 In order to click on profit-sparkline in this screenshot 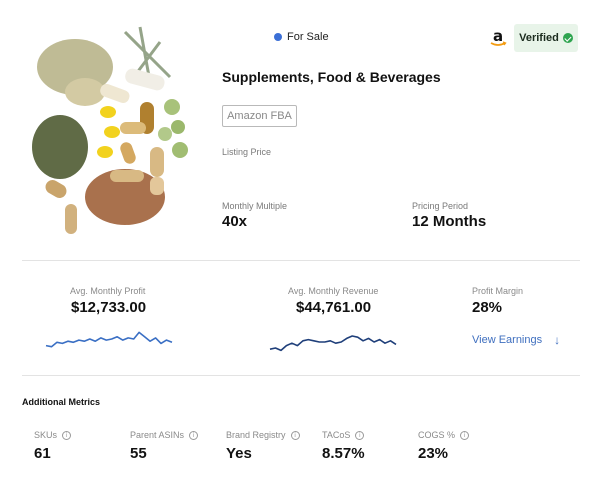, I will do `click(109, 339)`.